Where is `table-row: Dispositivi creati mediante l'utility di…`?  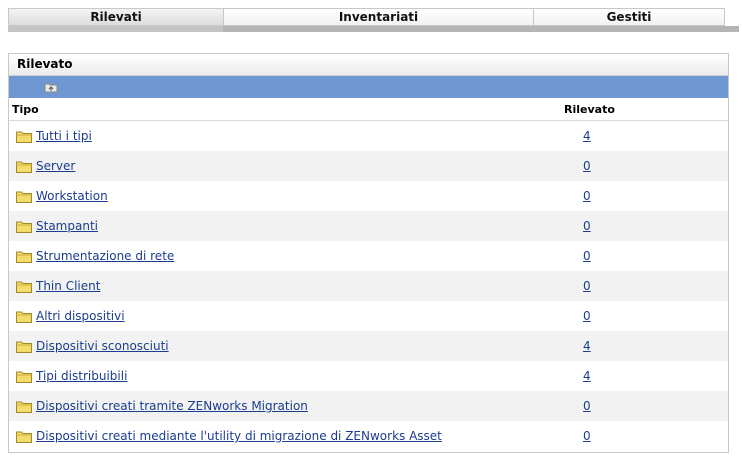
table-row: Dispositivi creati mediante l'utility di… is located at coordinates (368, 436).